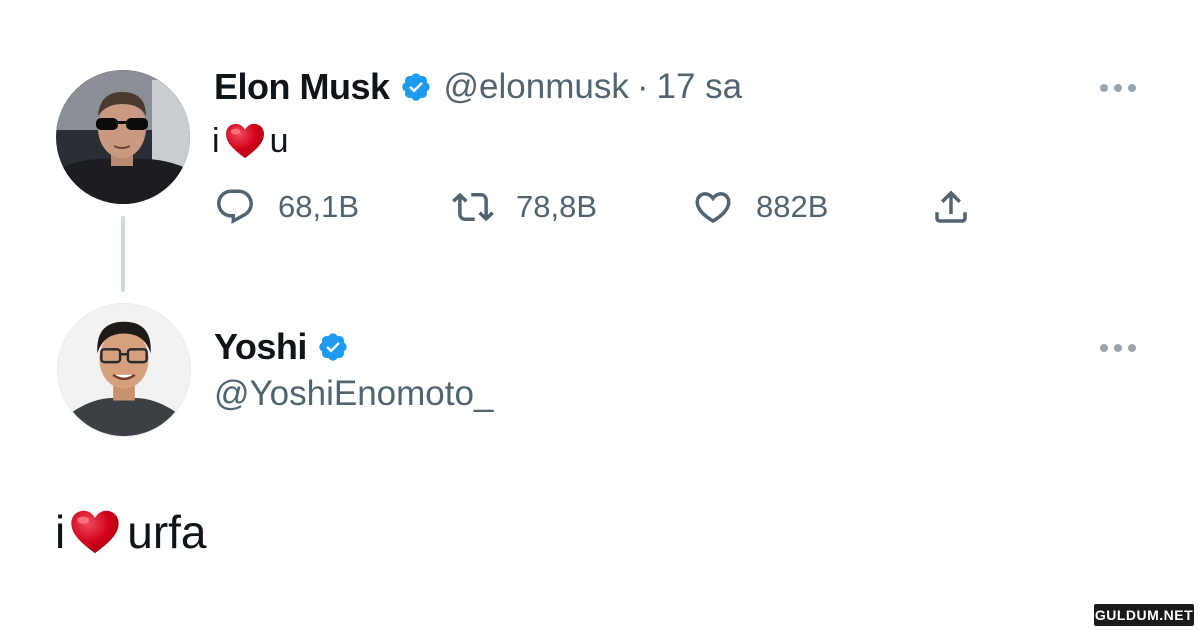 The image size is (1199, 631). What do you see at coordinates (792, 206) in the screenshot?
I see `like-count: 882B` at bounding box center [792, 206].